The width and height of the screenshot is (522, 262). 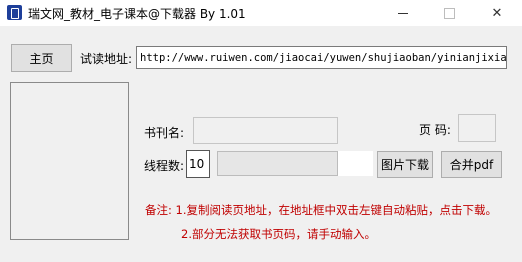 What do you see at coordinates (164, 133) in the screenshot?
I see `book-name-label: 书刊名:` at bounding box center [164, 133].